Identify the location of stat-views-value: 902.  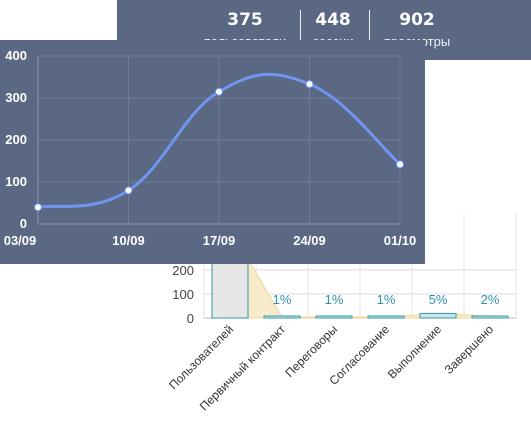
(417, 20).